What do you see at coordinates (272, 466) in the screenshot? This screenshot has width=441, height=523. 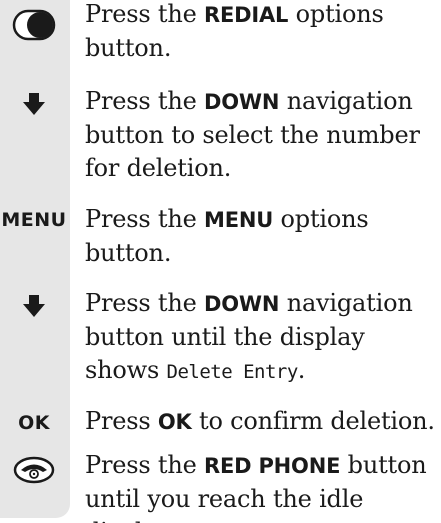 I see `keyword: RED PHONE` at bounding box center [272, 466].